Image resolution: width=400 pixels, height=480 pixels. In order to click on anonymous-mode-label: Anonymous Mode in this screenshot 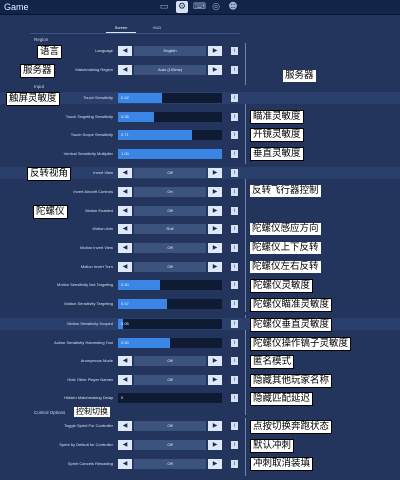, I will do `click(96, 360)`.